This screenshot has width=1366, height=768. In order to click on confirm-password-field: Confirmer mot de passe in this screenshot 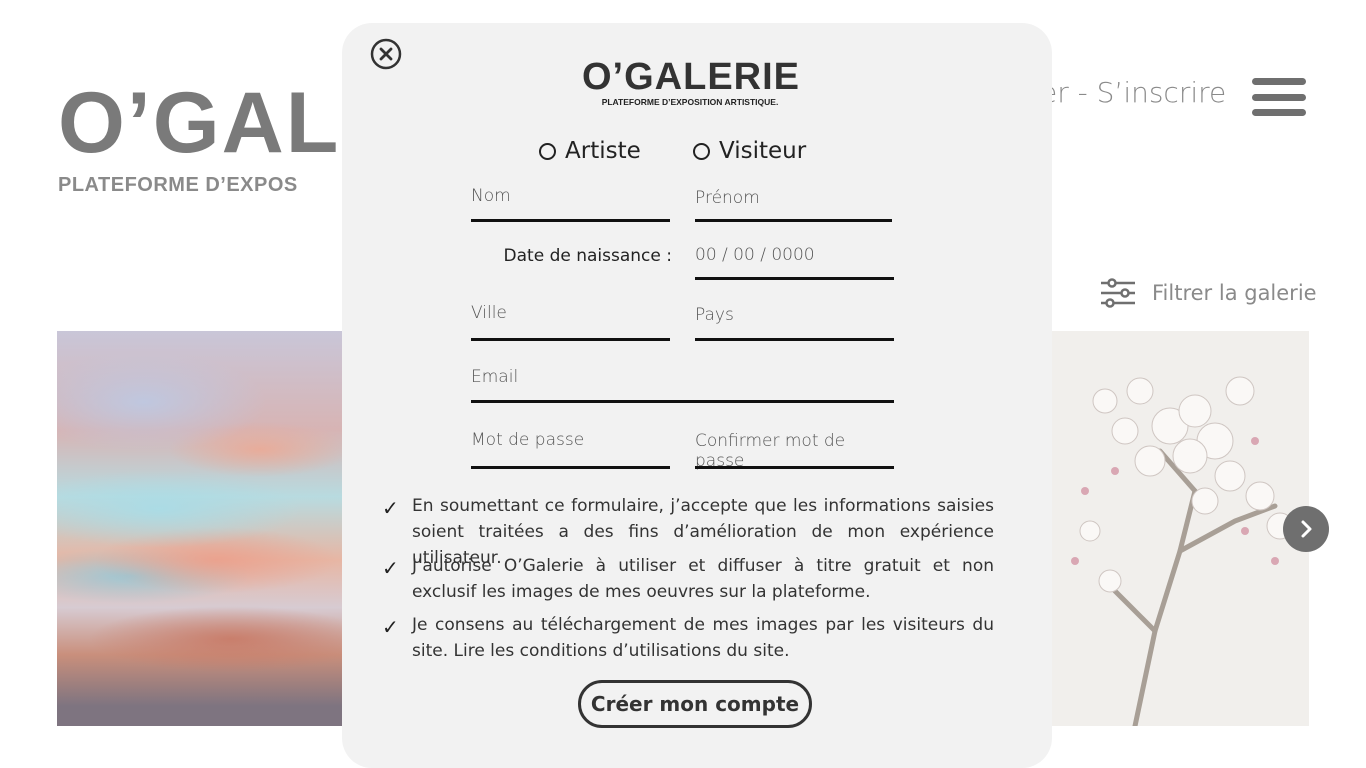, I will do `click(794, 451)`.